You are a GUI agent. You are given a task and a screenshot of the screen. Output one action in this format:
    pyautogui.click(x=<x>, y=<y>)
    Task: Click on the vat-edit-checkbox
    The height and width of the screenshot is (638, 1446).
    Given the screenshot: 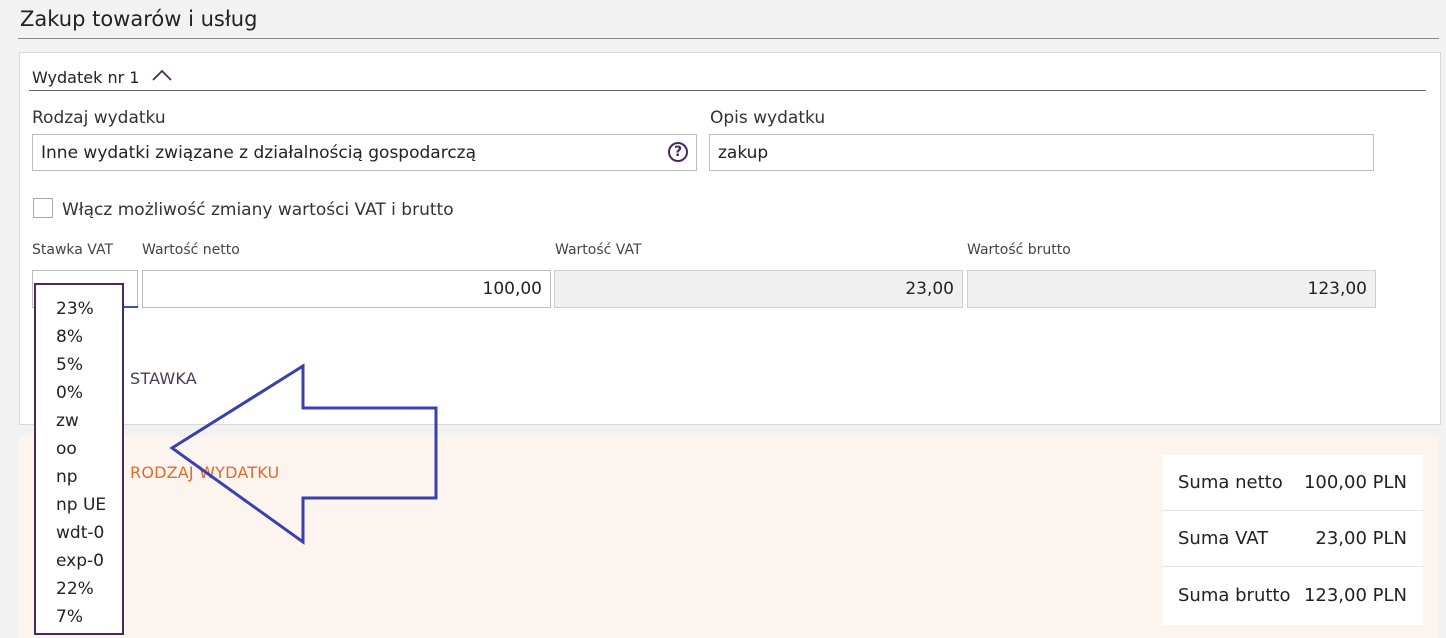 What is the action you would take?
    pyautogui.click(x=43, y=208)
    